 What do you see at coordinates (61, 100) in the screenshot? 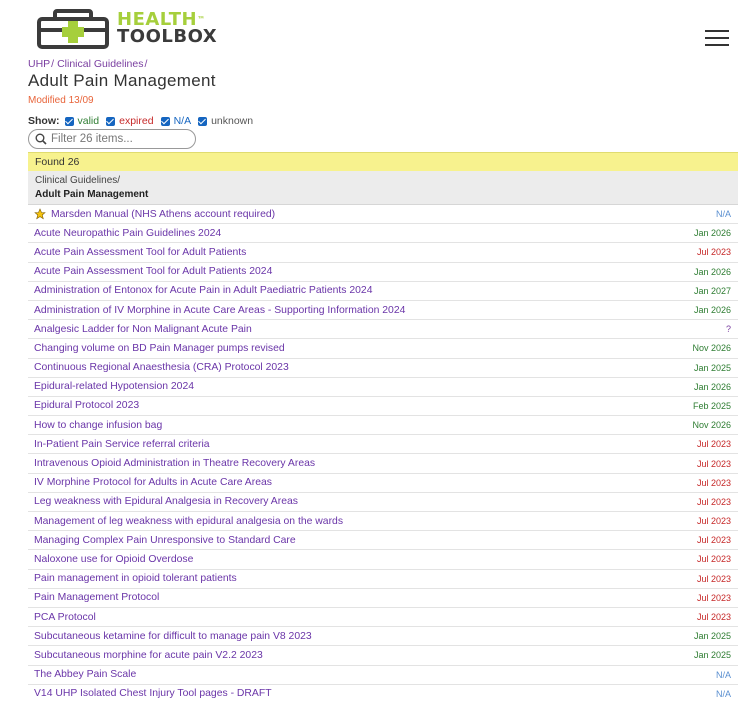
I see `modified-date: Modified 13/09` at bounding box center [61, 100].